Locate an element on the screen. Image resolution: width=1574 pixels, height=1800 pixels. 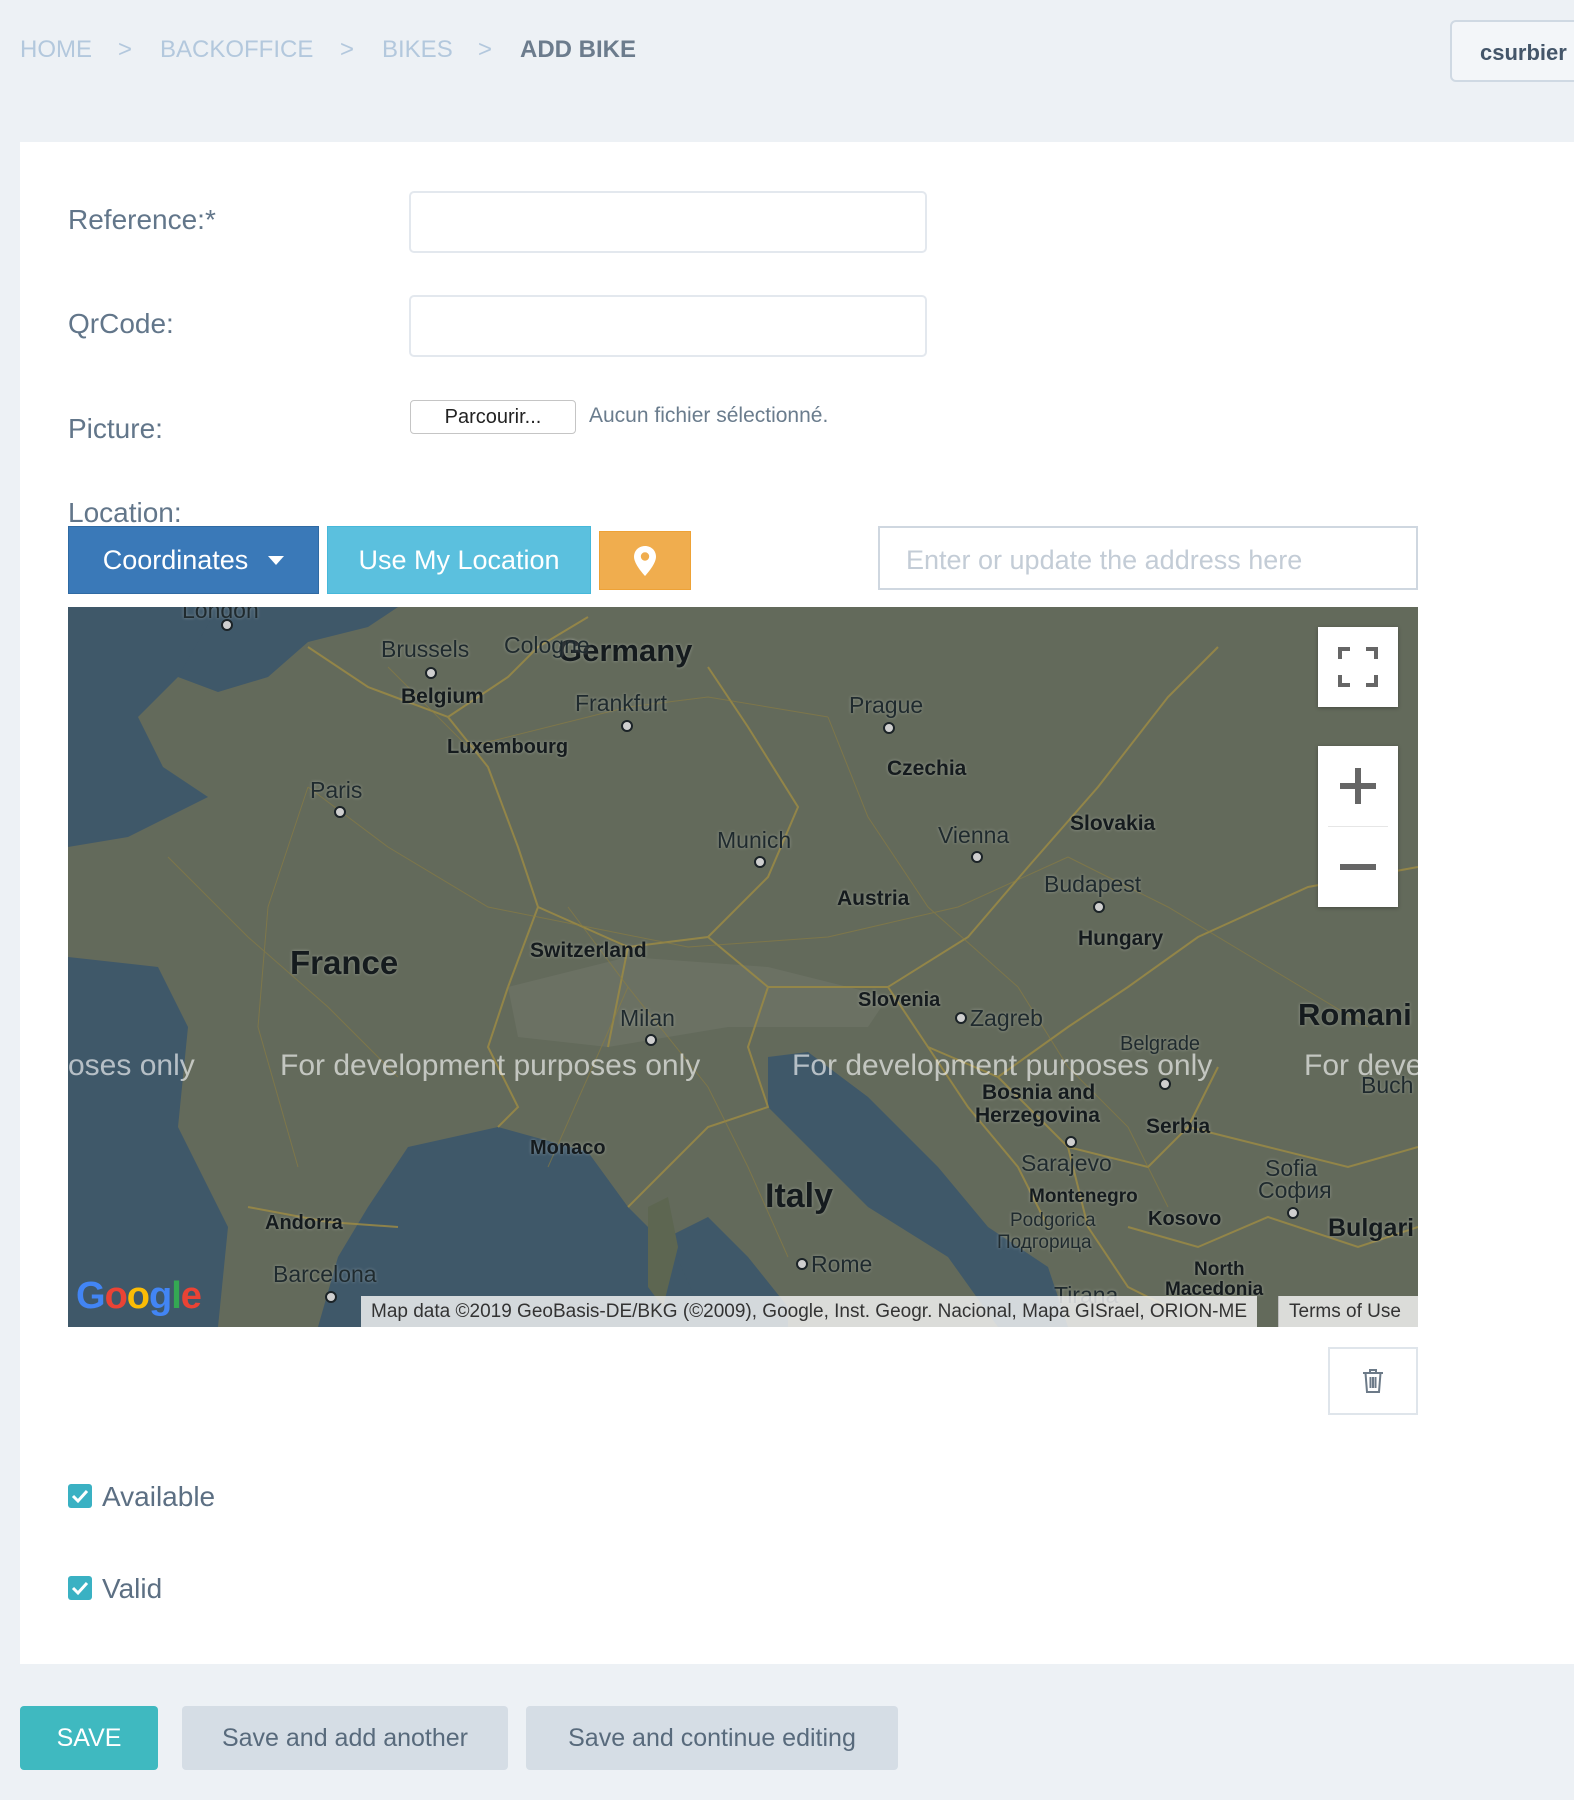
breadcrumb-backoffice: BACKOFFICE is located at coordinates (236, 50).